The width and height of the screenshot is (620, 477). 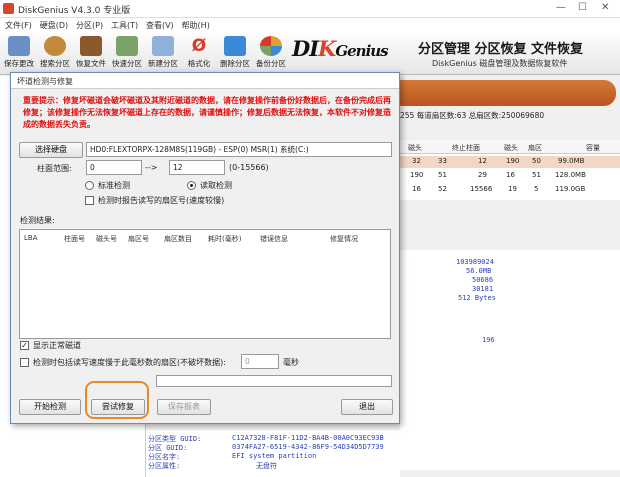 What do you see at coordinates (260, 361) in the screenshot?
I see `slow-ms-input: 0` at bounding box center [260, 361].